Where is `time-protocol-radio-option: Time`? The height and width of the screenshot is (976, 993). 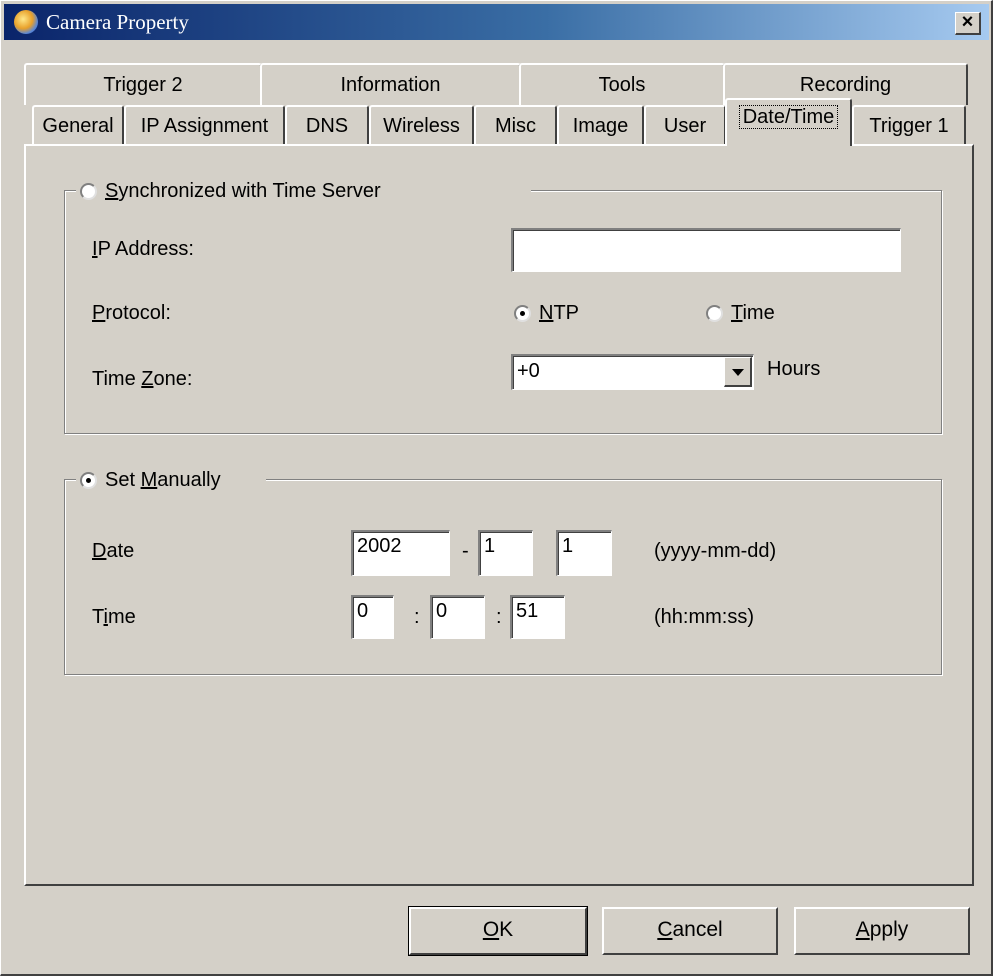
time-protocol-radio-option: Time is located at coordinates (740, 313).